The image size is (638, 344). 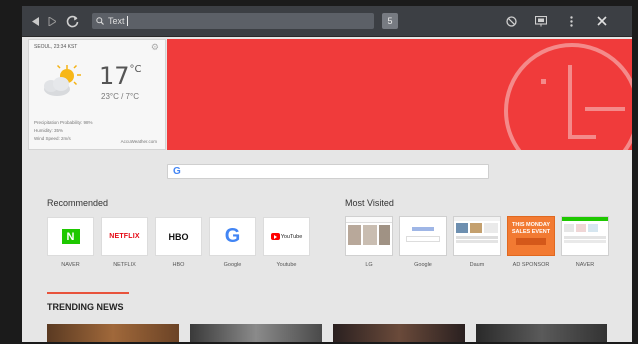 What do you see at coordinates (127, 21) in the screenshot?
I see `text-caret` at bounding box center [127, 21].